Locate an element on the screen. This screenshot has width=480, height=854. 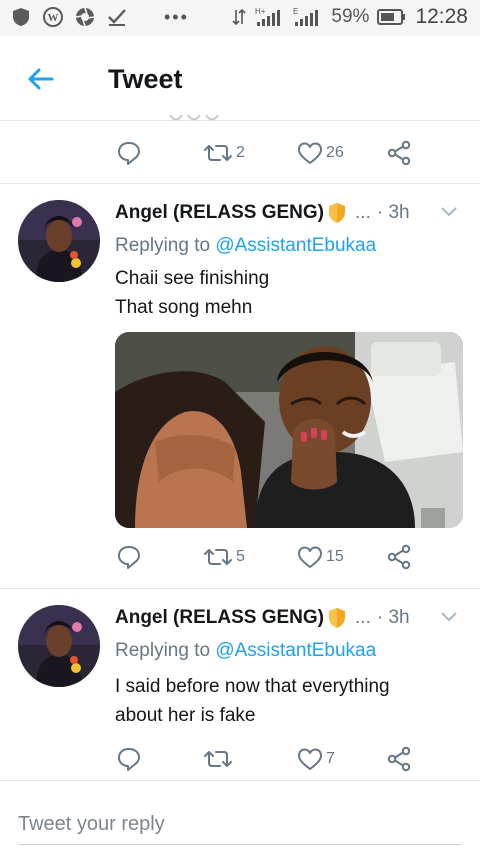
battery-icon is located at coordinates (391, 17).